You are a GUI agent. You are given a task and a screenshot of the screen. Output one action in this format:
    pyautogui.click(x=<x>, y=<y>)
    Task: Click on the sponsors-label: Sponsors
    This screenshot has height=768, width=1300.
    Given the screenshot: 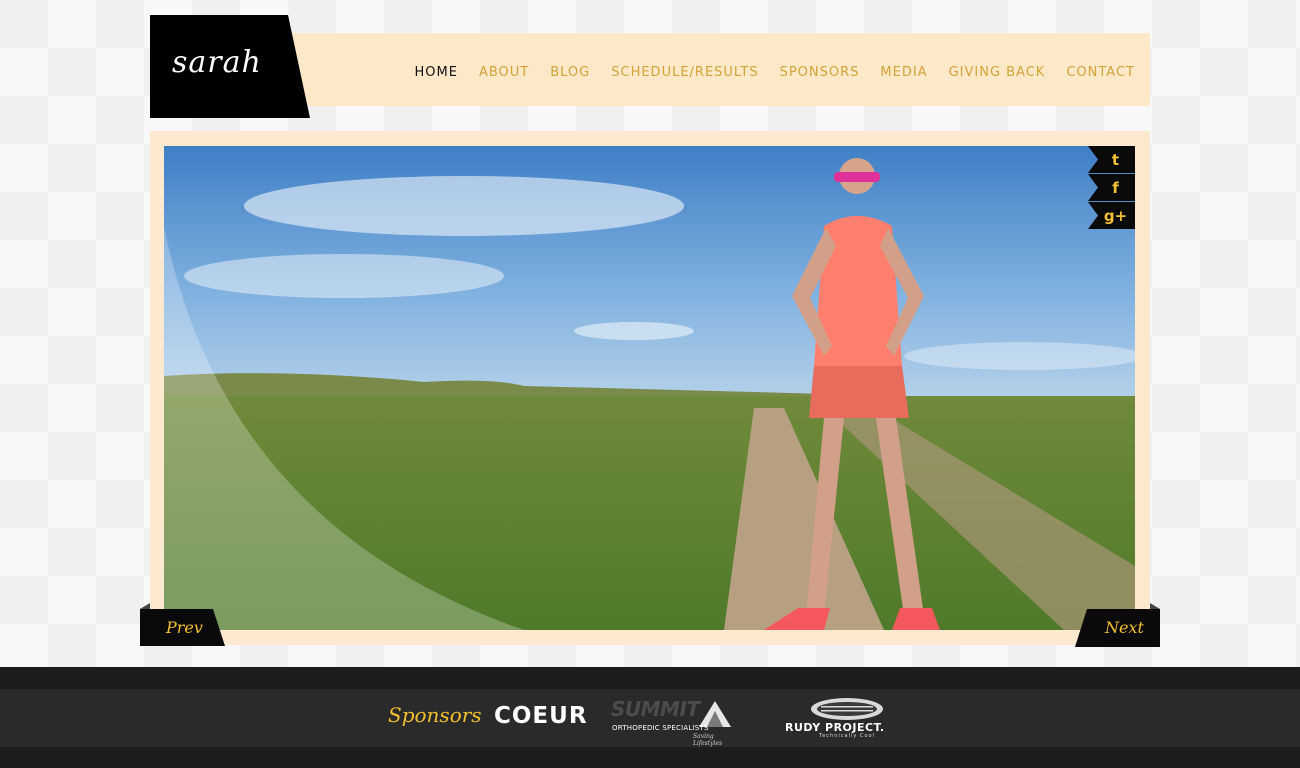 What is the action you would take?
    pyautogui.click(x=435, y=715)
    